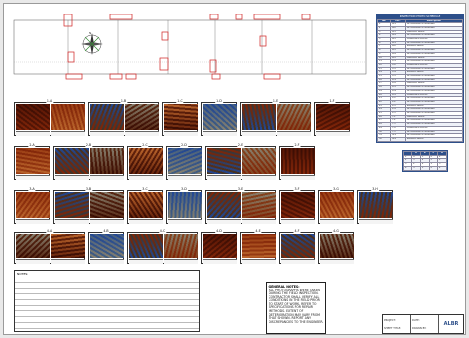 The height and width of the screenshot is (338, 469). I want to click on photo-group-label: 2-C, so click(145, 145).